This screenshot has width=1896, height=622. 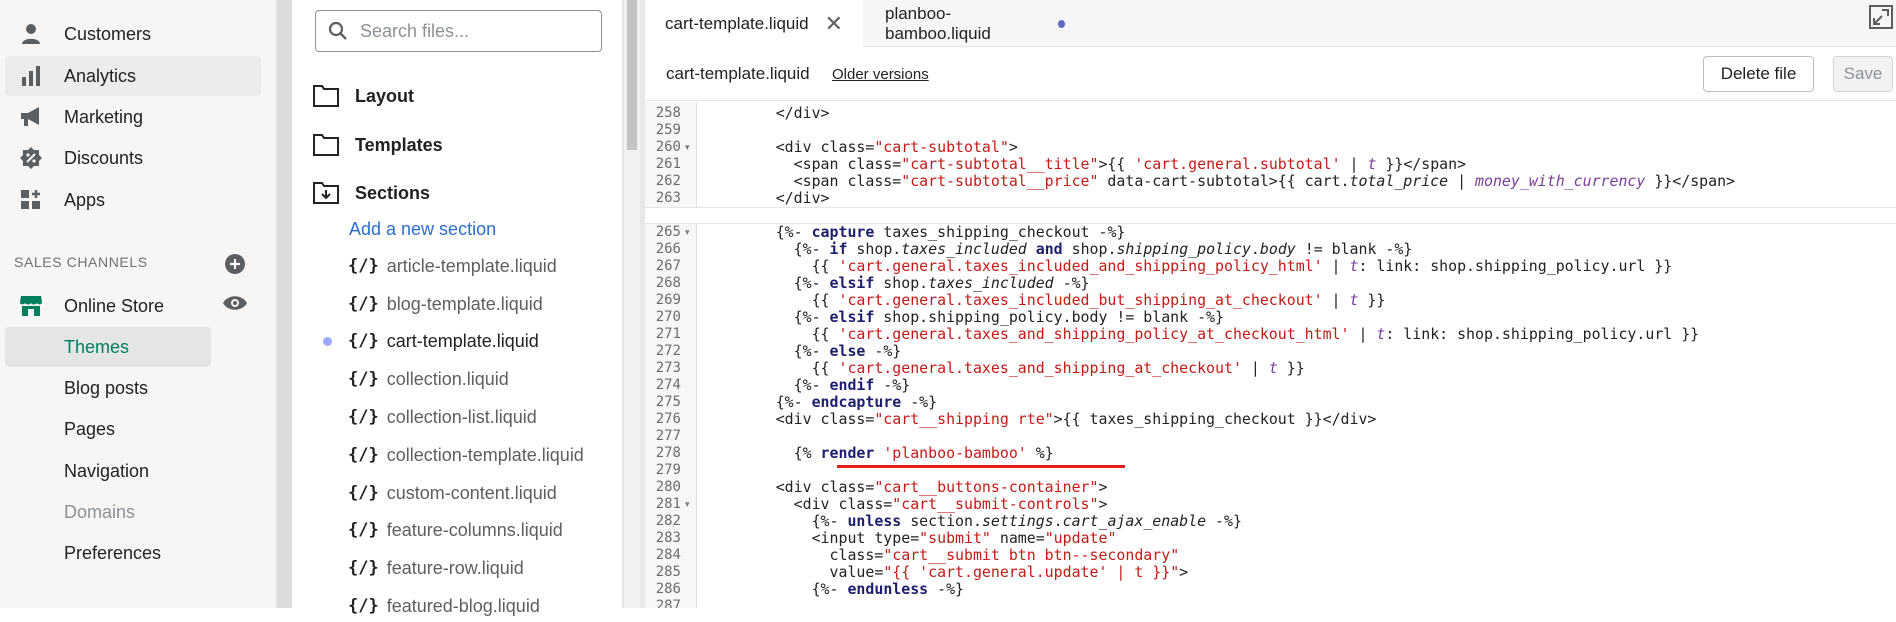 I want to click on file-item: {/} feature-columns.liquid, so click(x=455, y=530).